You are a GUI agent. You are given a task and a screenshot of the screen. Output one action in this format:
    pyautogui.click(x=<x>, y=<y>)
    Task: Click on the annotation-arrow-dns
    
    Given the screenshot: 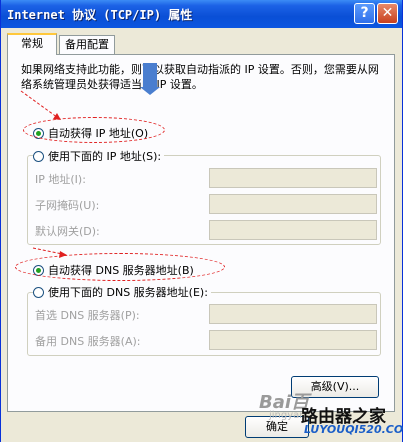 What is the action you would take?
    pyautogui.click(x=50, y=252)
    